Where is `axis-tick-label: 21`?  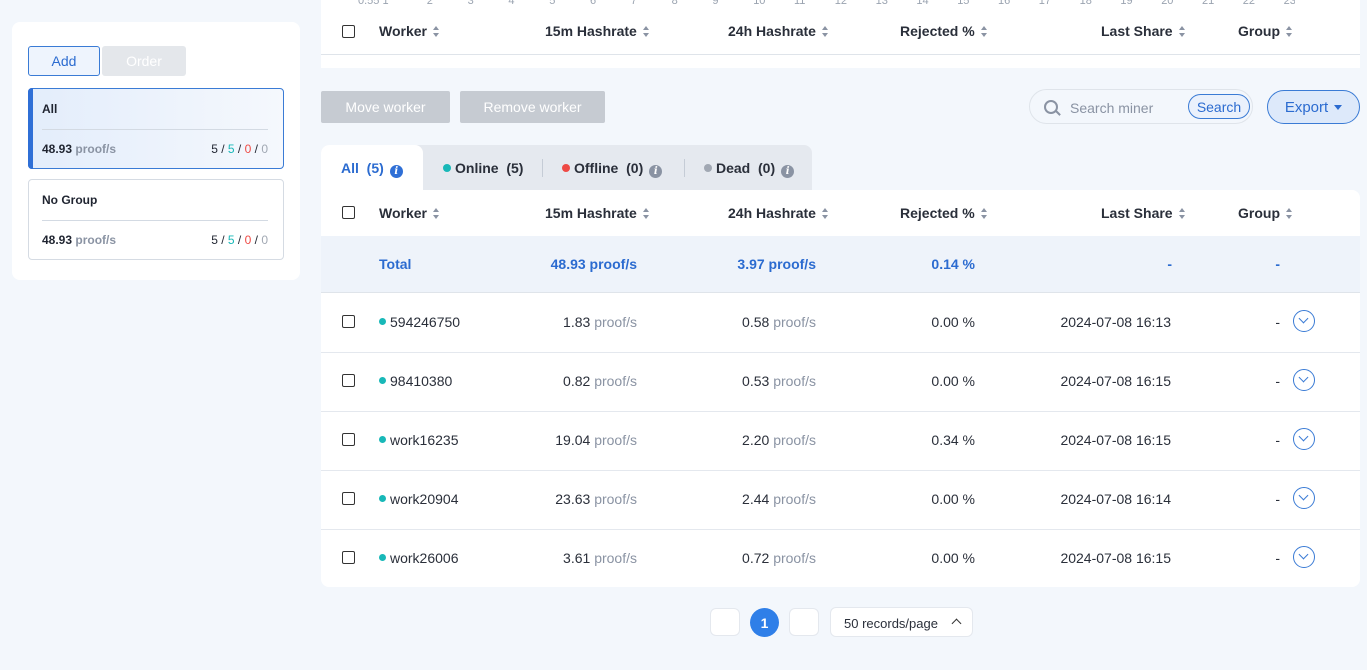
axis-tick-label: 21 is located at coordinates (1208, 3).